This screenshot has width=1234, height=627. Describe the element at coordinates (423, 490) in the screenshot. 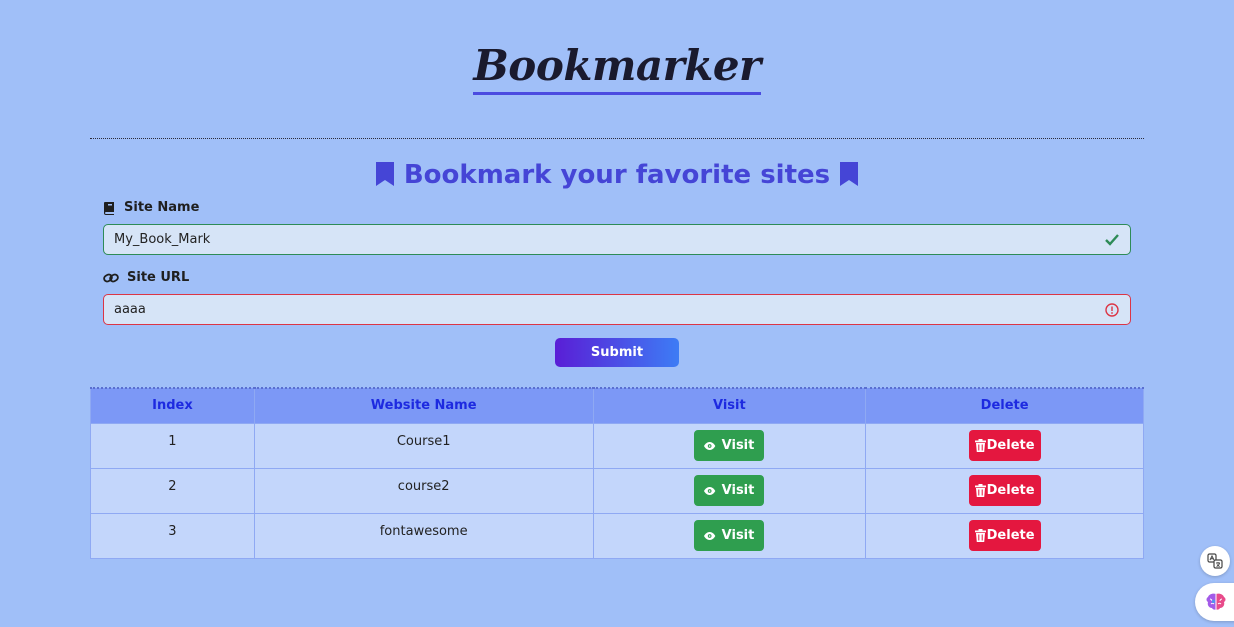

I see `row-website-name: course2` at that location.